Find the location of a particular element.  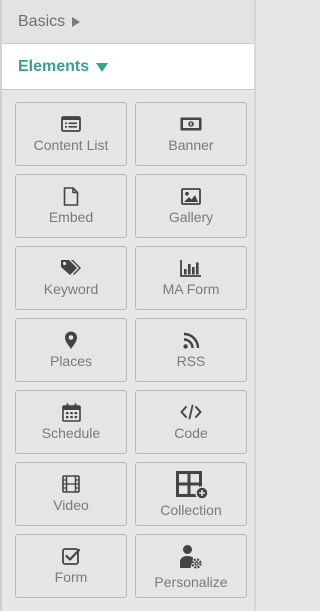

tile-label: Personalize is located at coordinates (191, 581).